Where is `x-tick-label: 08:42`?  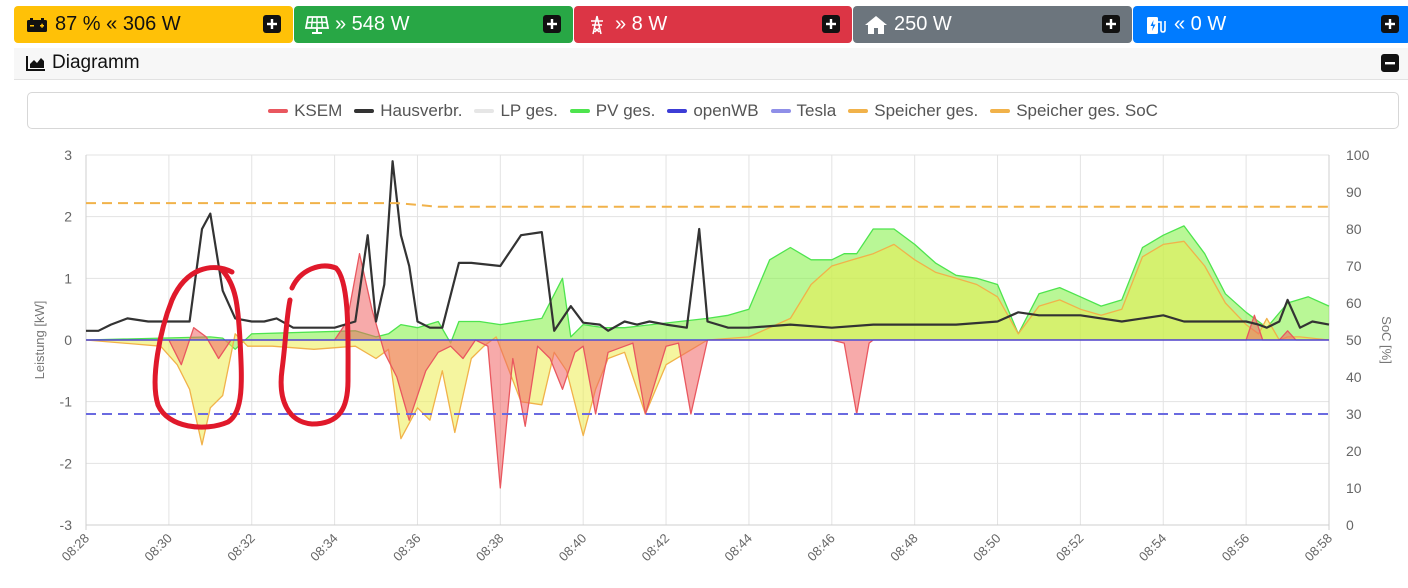 x-tick-label: 08:42 is located at coordinates (656, 548).